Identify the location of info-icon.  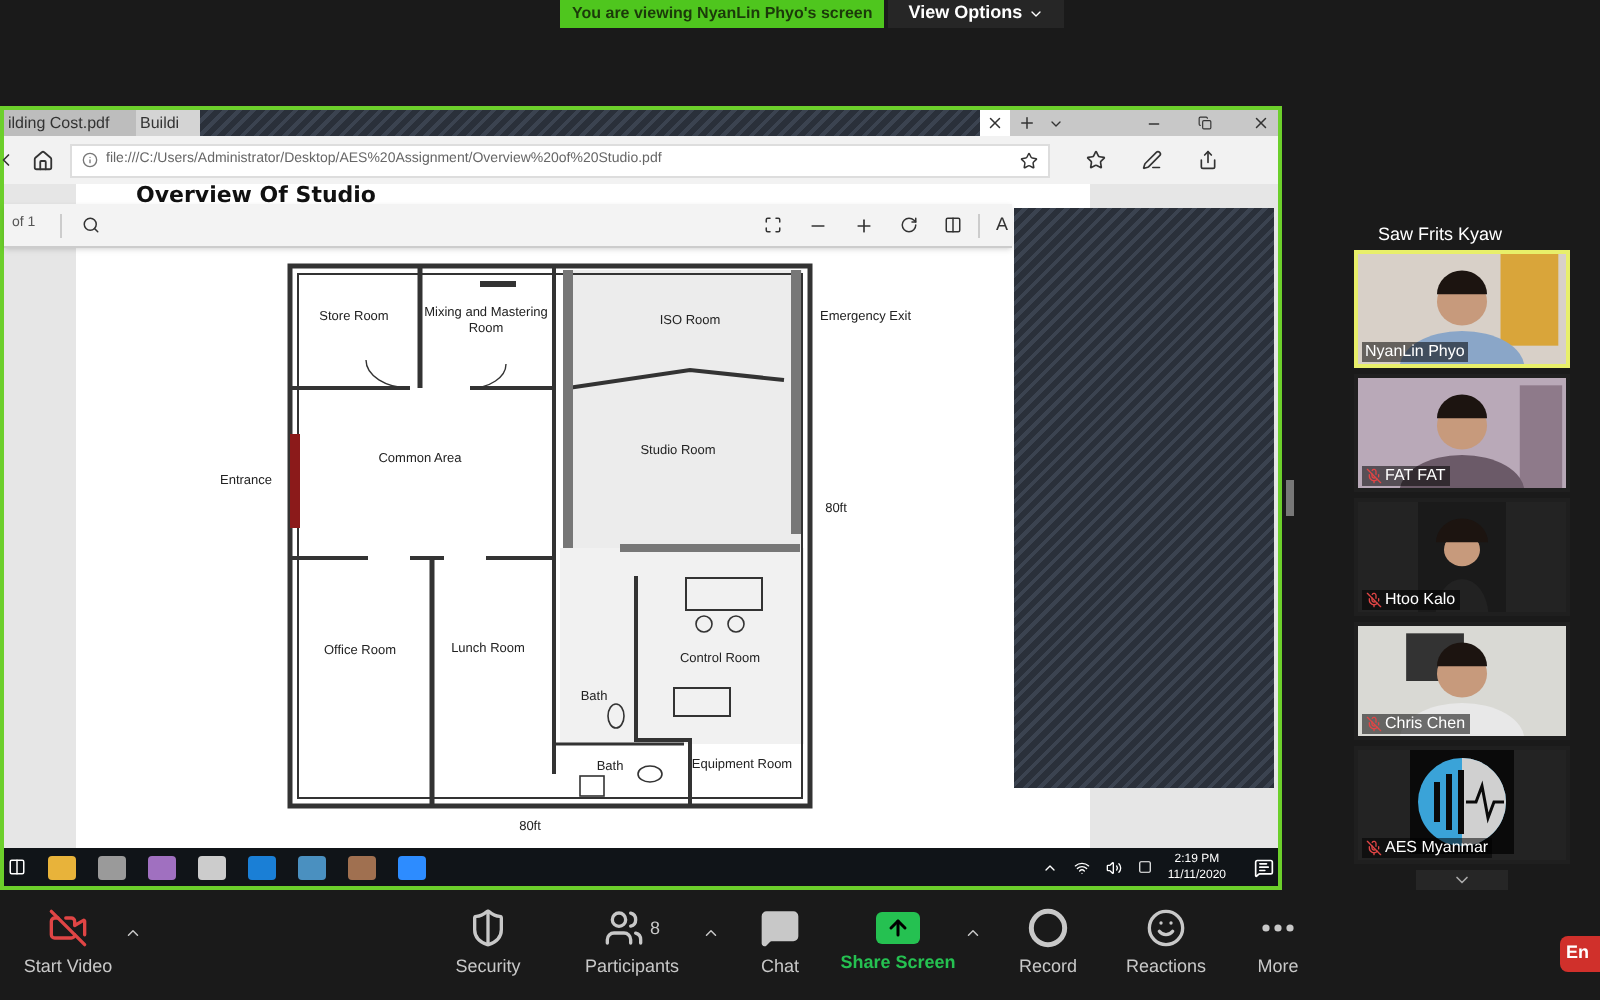
(90, 160).